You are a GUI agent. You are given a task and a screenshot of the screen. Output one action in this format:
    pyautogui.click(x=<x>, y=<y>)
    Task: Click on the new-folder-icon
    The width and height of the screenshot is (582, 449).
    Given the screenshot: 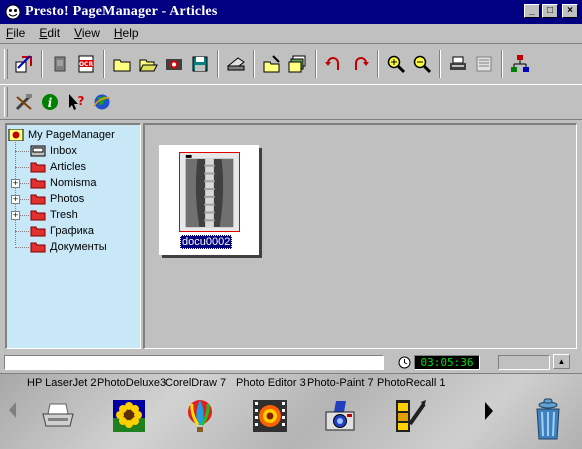 What is the action you would take?
    pyautogui.click(x=122, y=65)
    